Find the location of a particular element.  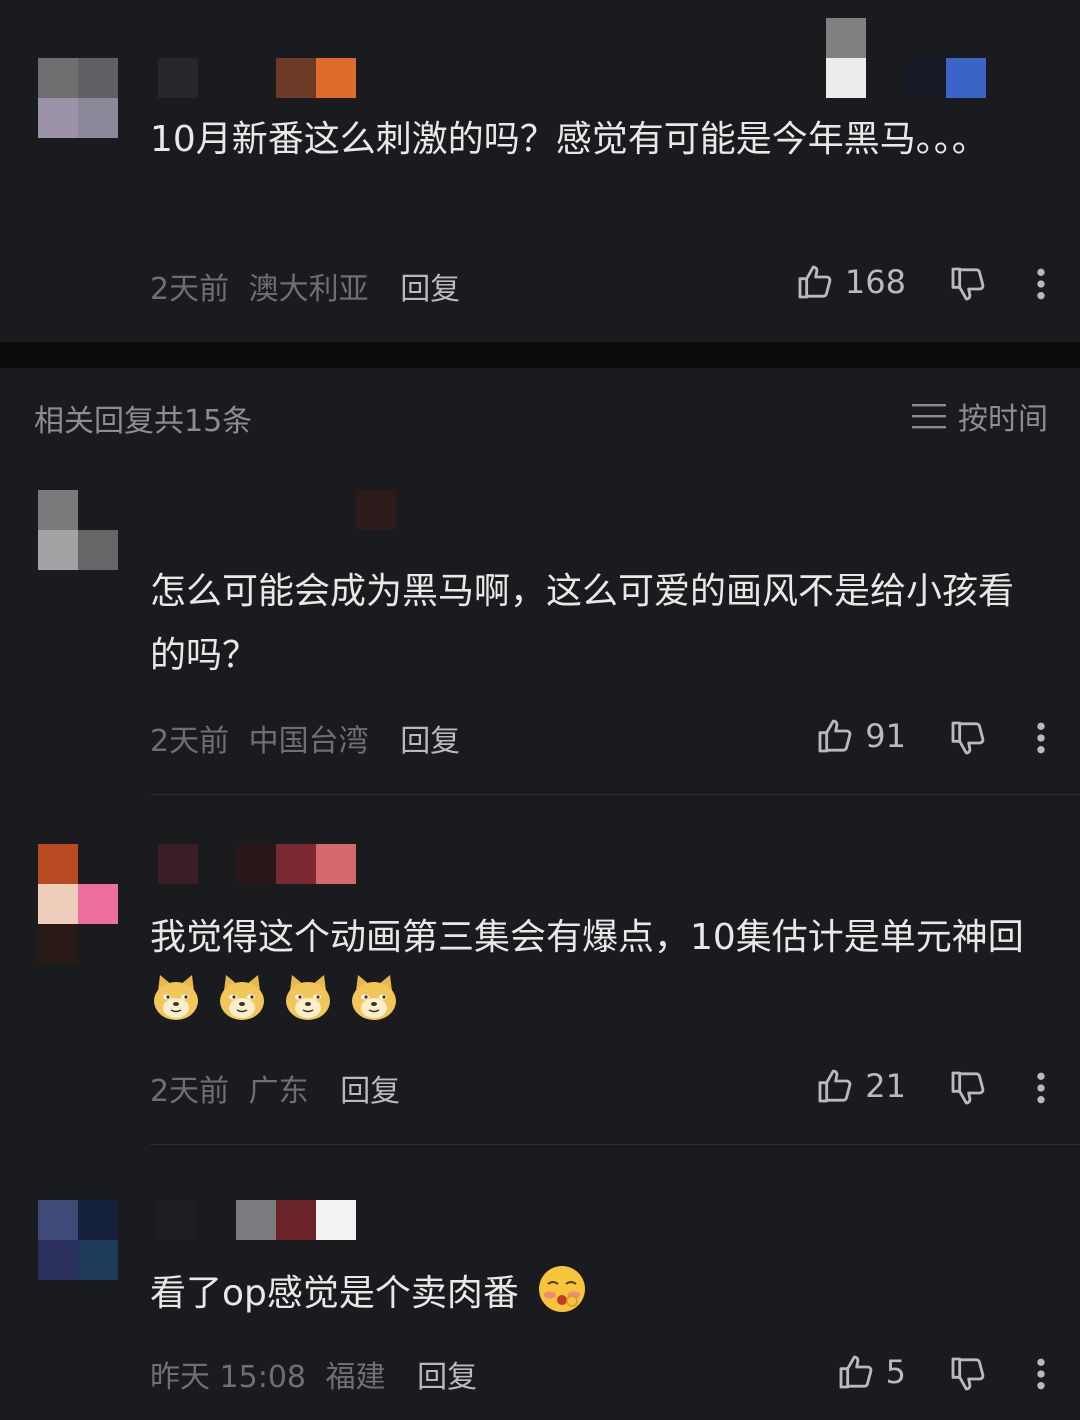

like-button: 5 is located at coordinates (871, 1372).